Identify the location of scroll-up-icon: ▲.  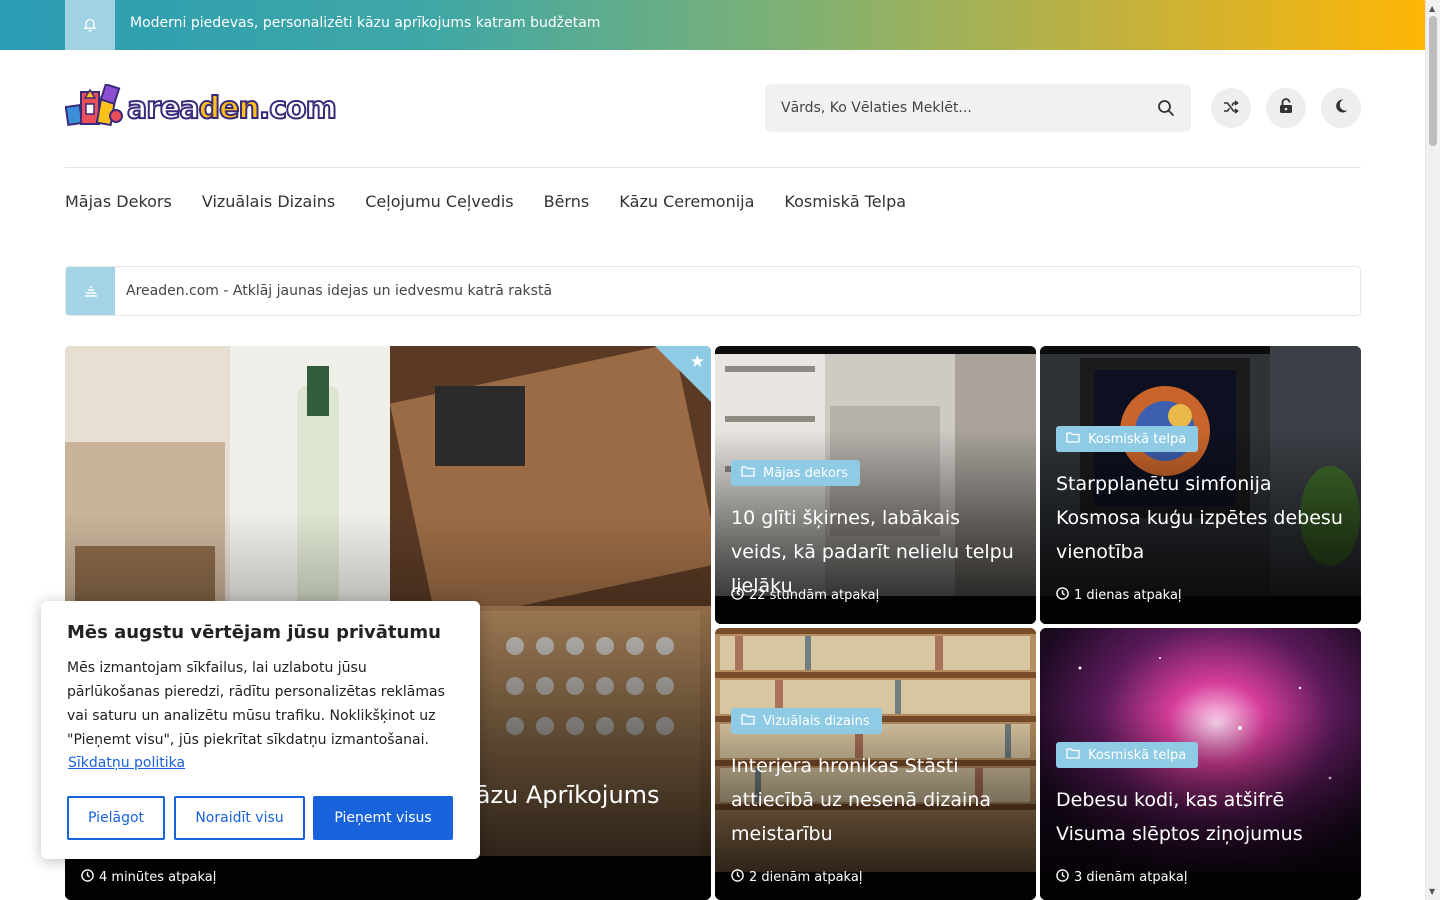
(1432, 8).